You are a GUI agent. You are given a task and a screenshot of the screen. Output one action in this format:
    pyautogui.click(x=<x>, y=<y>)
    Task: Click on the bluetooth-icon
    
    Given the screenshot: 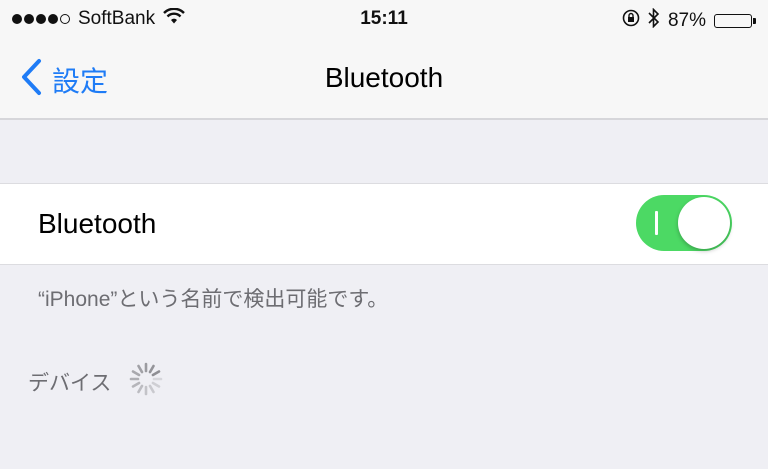 What is the action you would take?
    pyautogui.click(x=654, y=20)
    